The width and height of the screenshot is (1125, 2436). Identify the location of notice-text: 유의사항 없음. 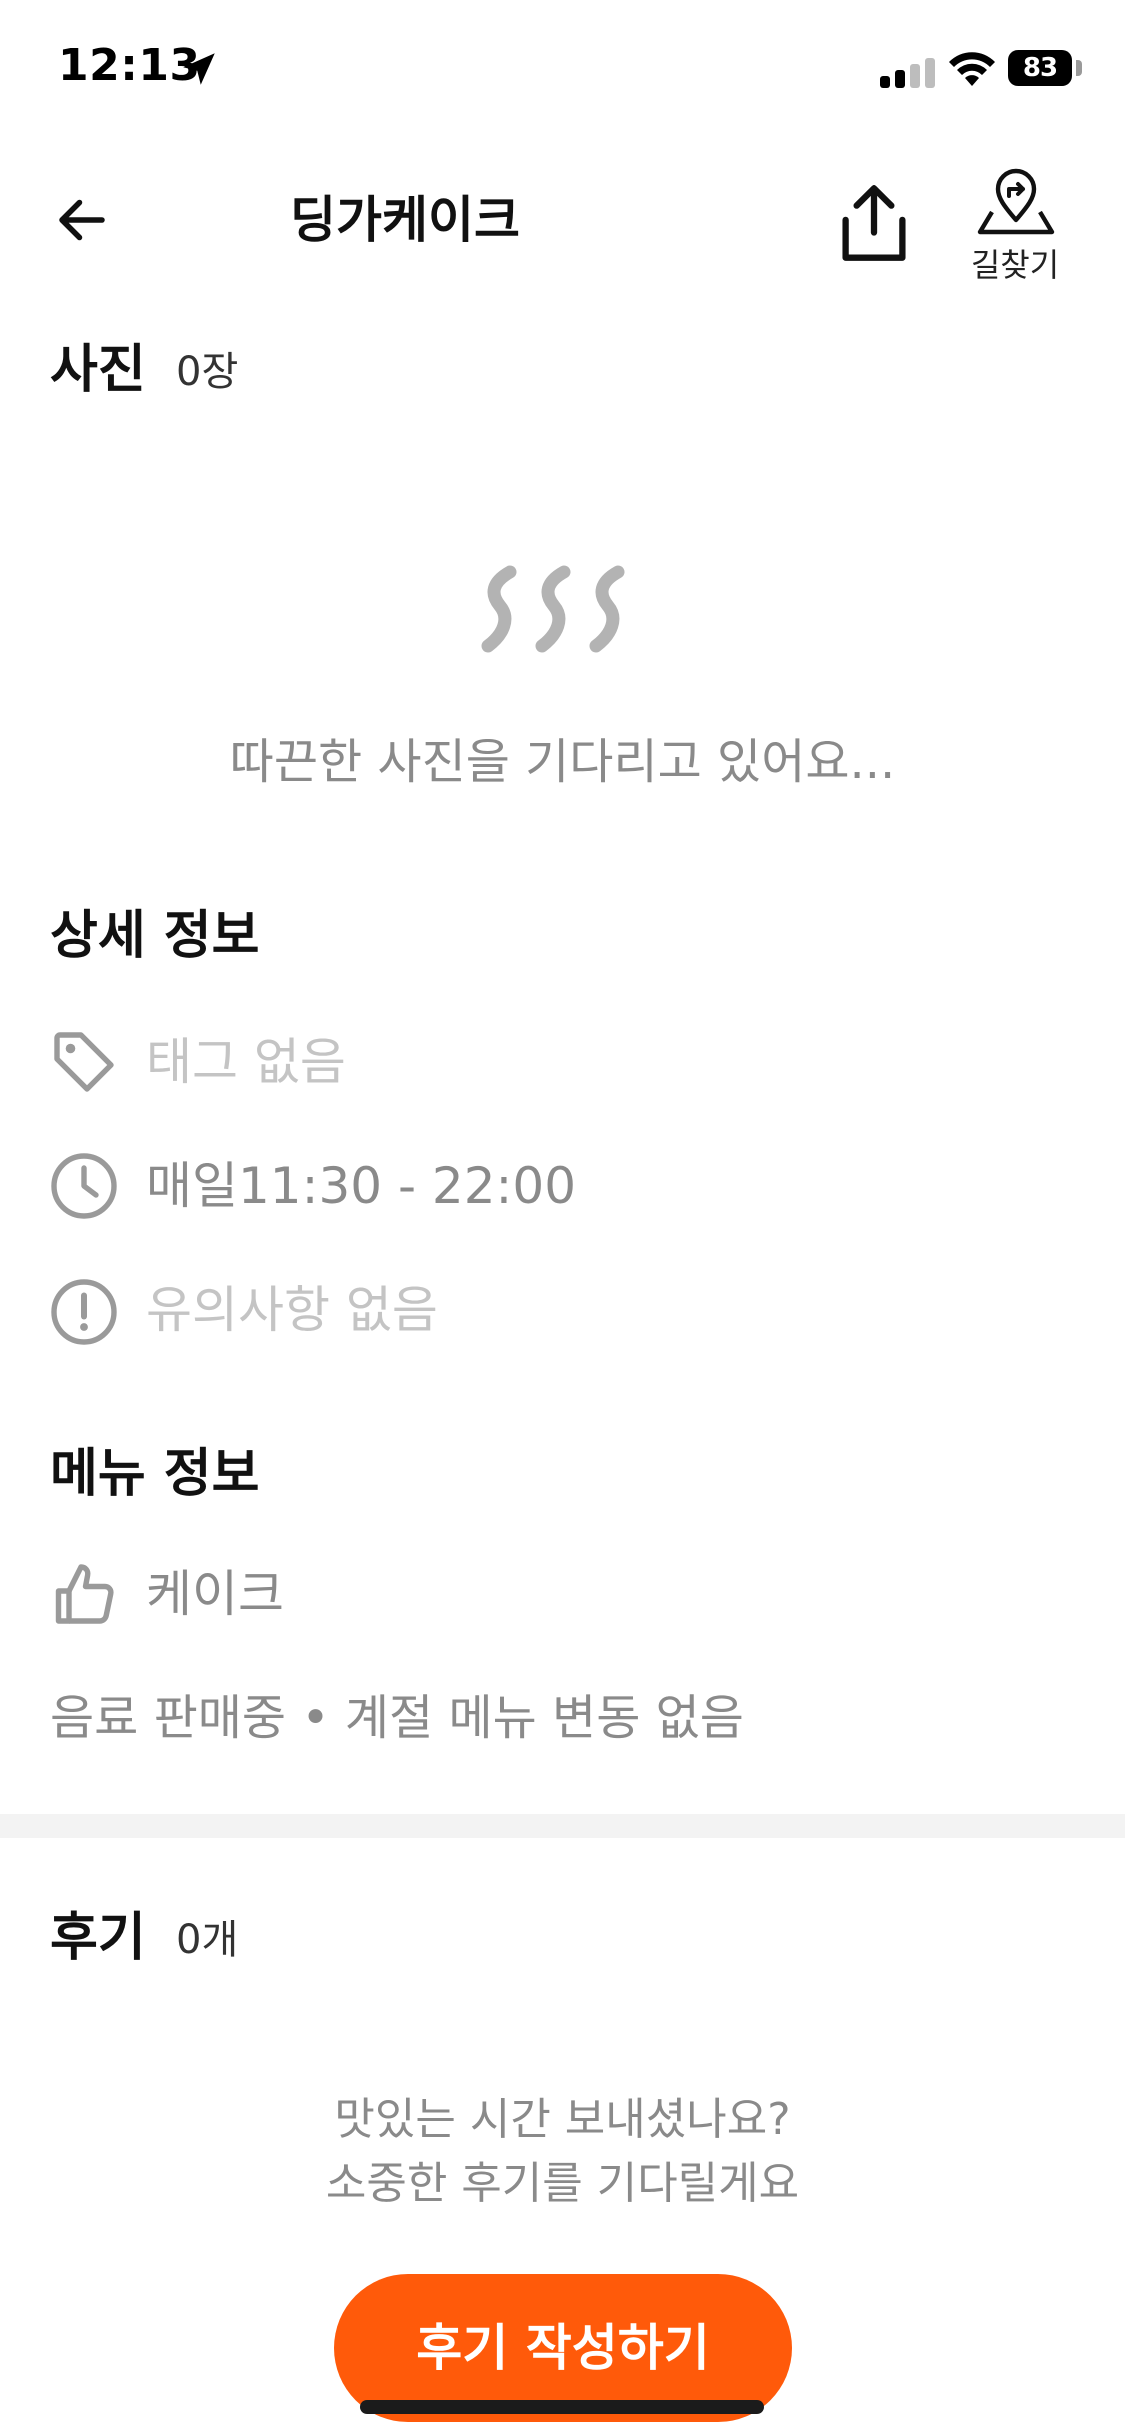
(292, 1310).